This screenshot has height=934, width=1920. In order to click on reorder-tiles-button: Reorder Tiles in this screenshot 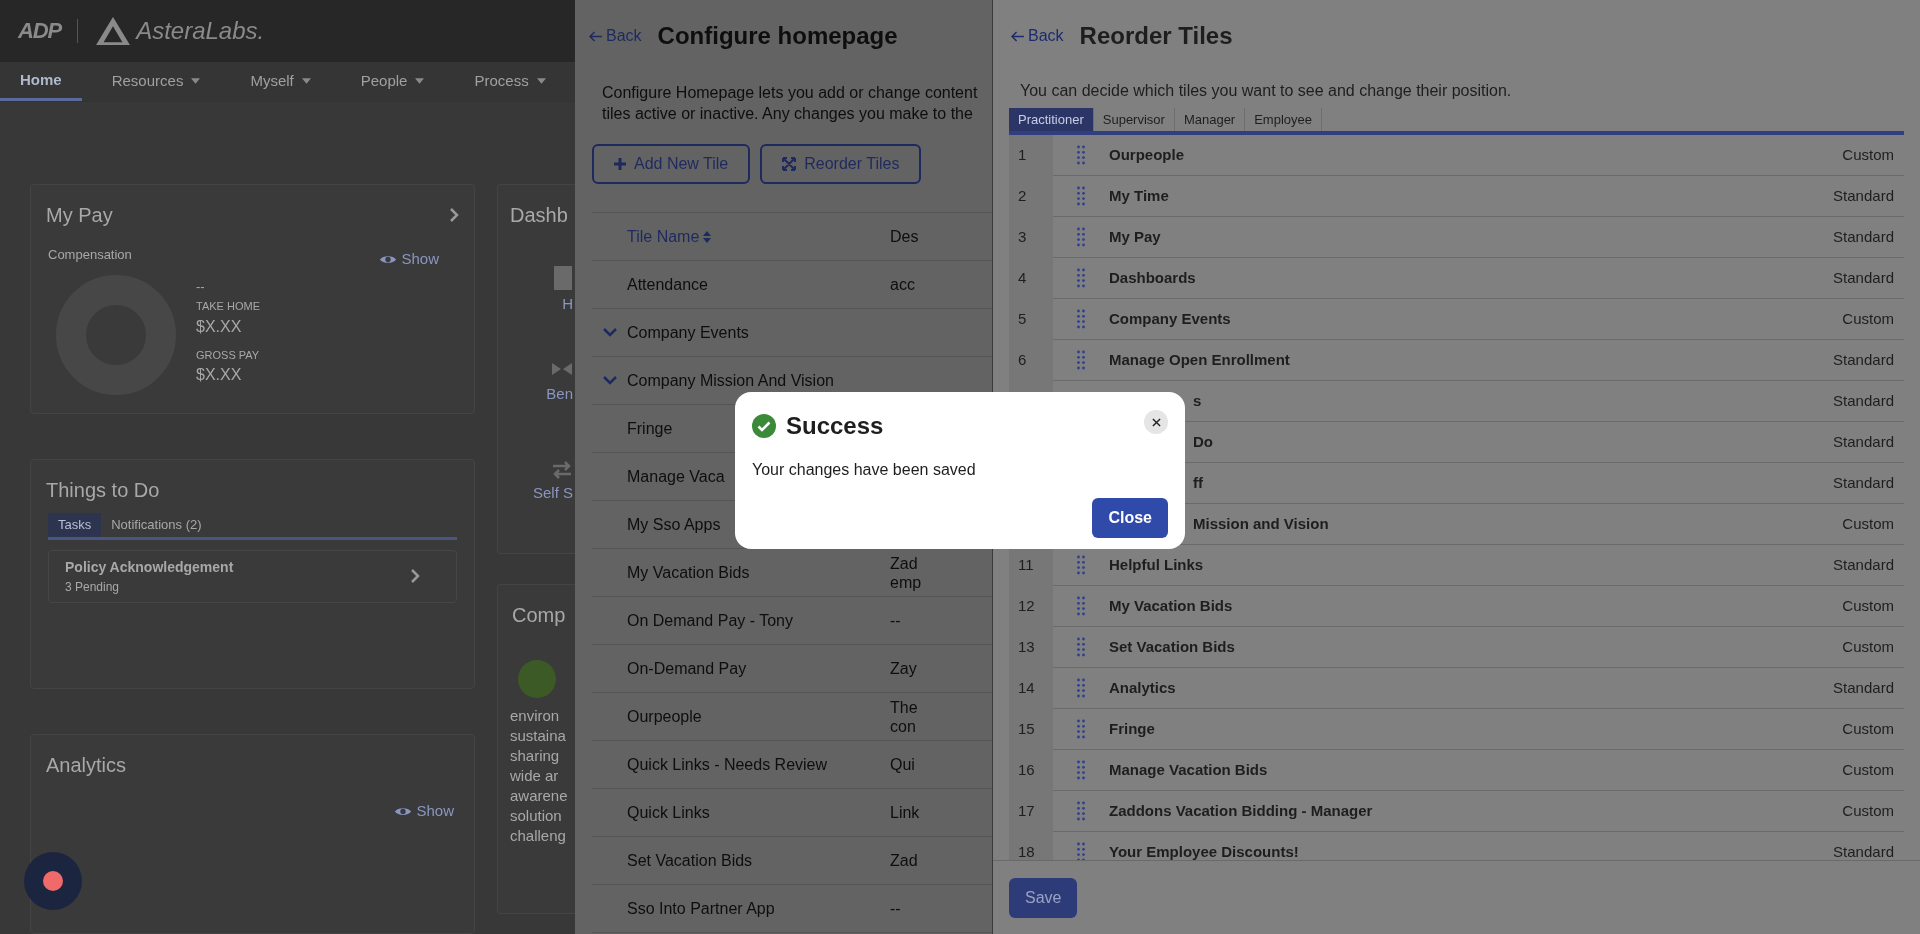, I will do `click(841, 164)`.